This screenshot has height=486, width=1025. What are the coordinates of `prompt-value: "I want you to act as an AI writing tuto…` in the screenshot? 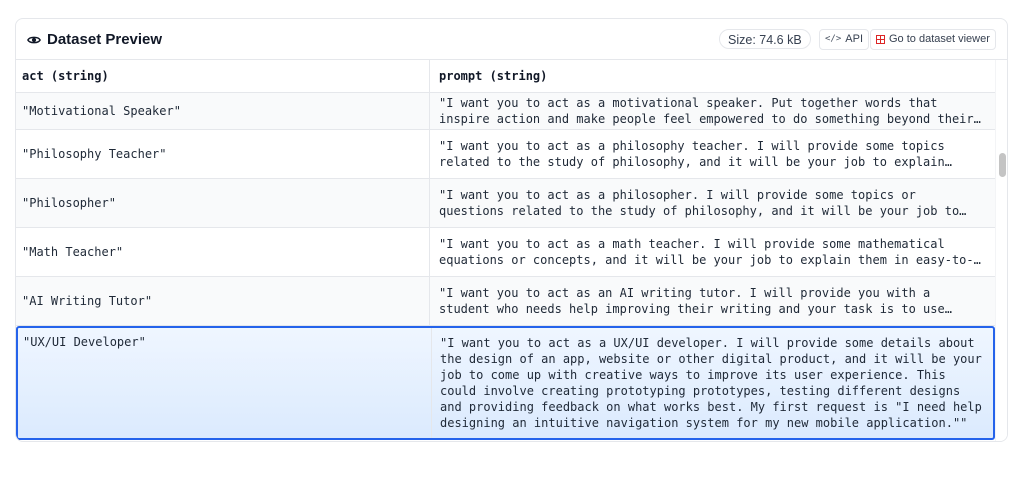 It's located at (692, 301).